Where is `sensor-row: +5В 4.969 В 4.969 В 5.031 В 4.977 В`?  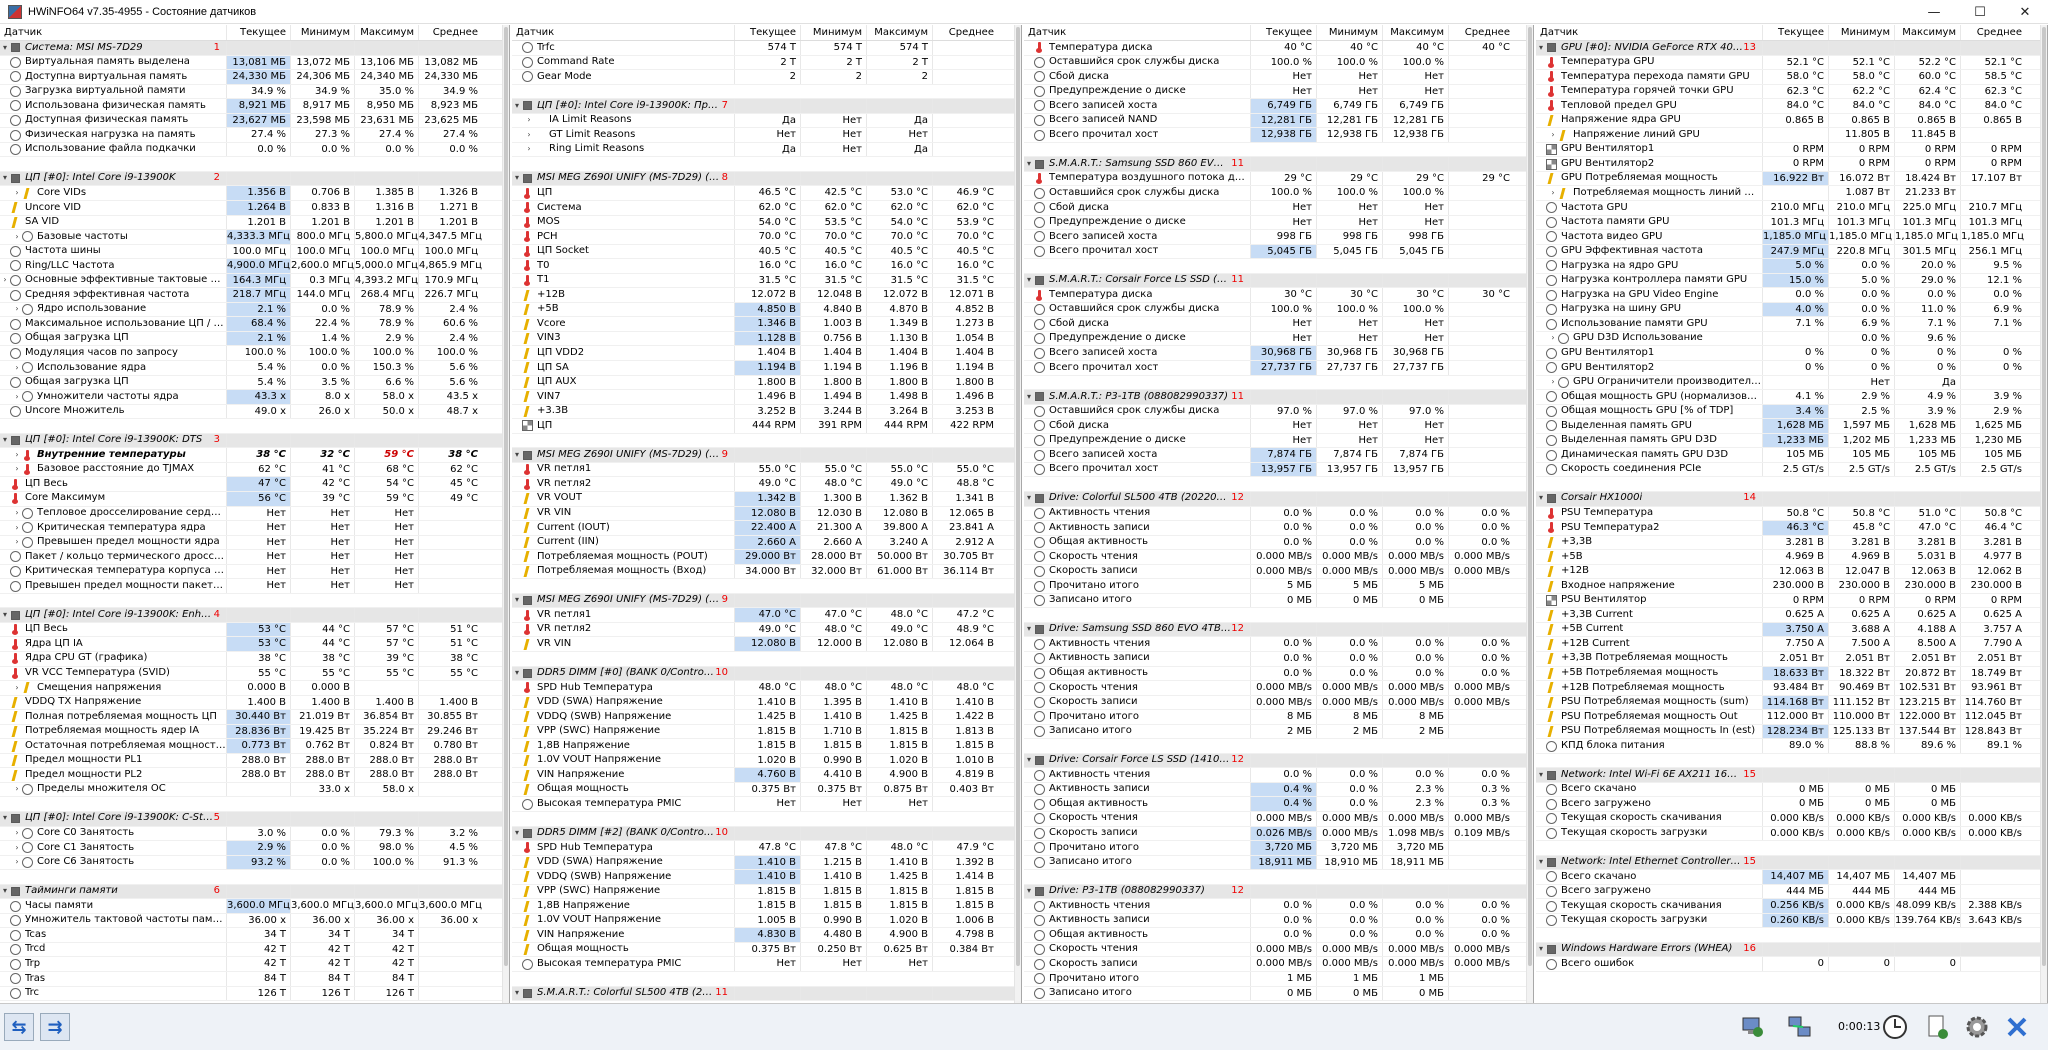 sensor-row: +5В 4.969 В 4.969 В 5.031 В 4.977 В is located at coordinates (1791, 557).